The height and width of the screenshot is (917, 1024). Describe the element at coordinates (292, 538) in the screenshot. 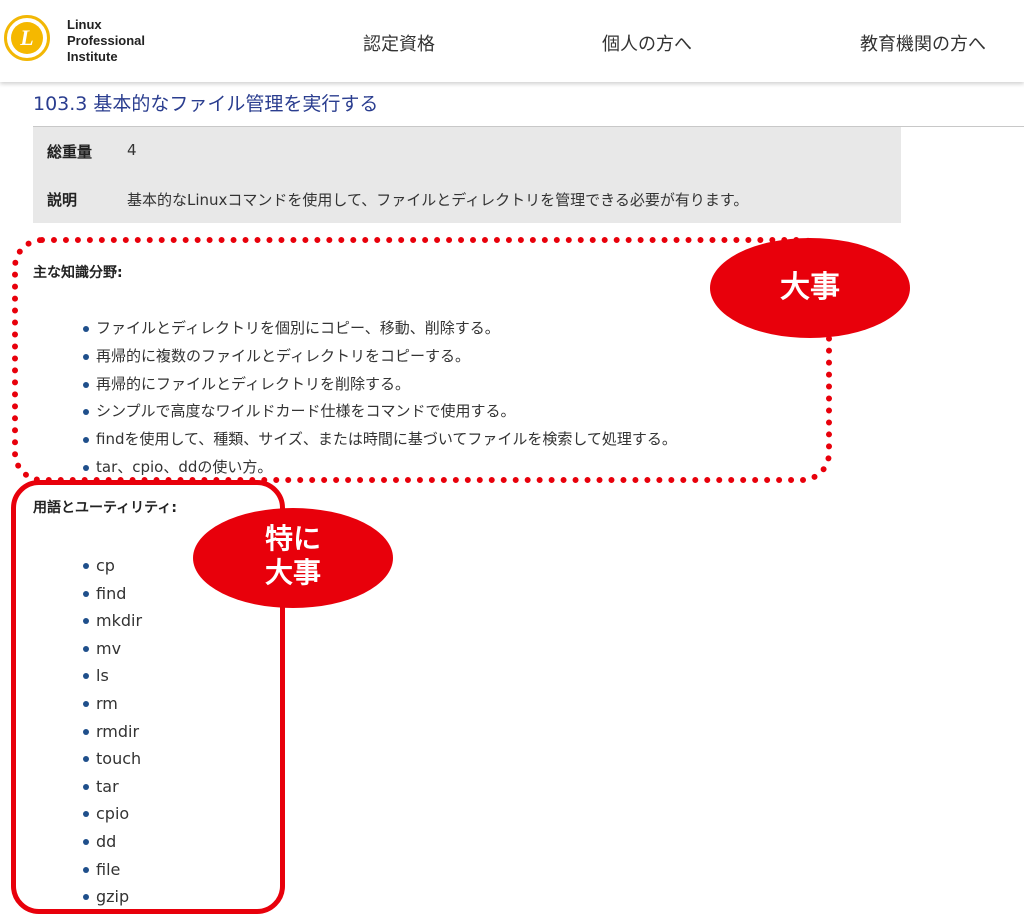

I see `callout-line-1: 特に` at that location.